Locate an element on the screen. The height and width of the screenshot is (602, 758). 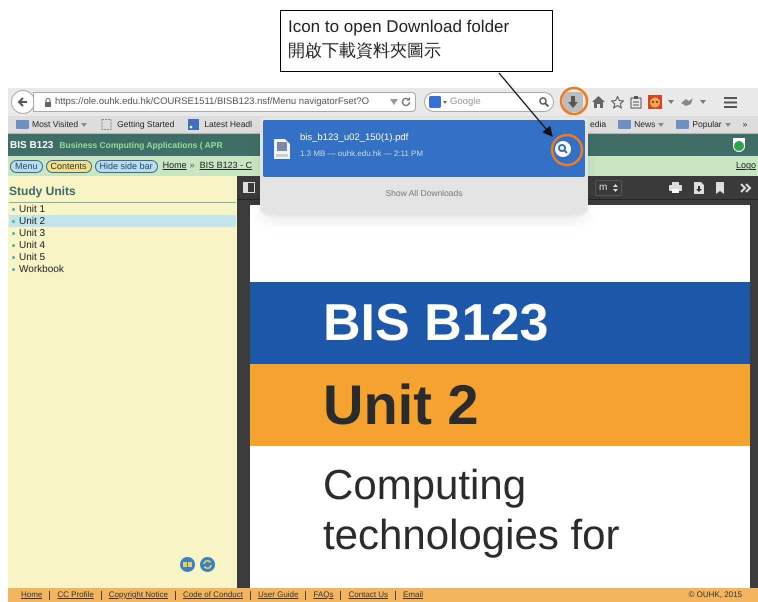
download-icon is located at coordinates (699, 188).